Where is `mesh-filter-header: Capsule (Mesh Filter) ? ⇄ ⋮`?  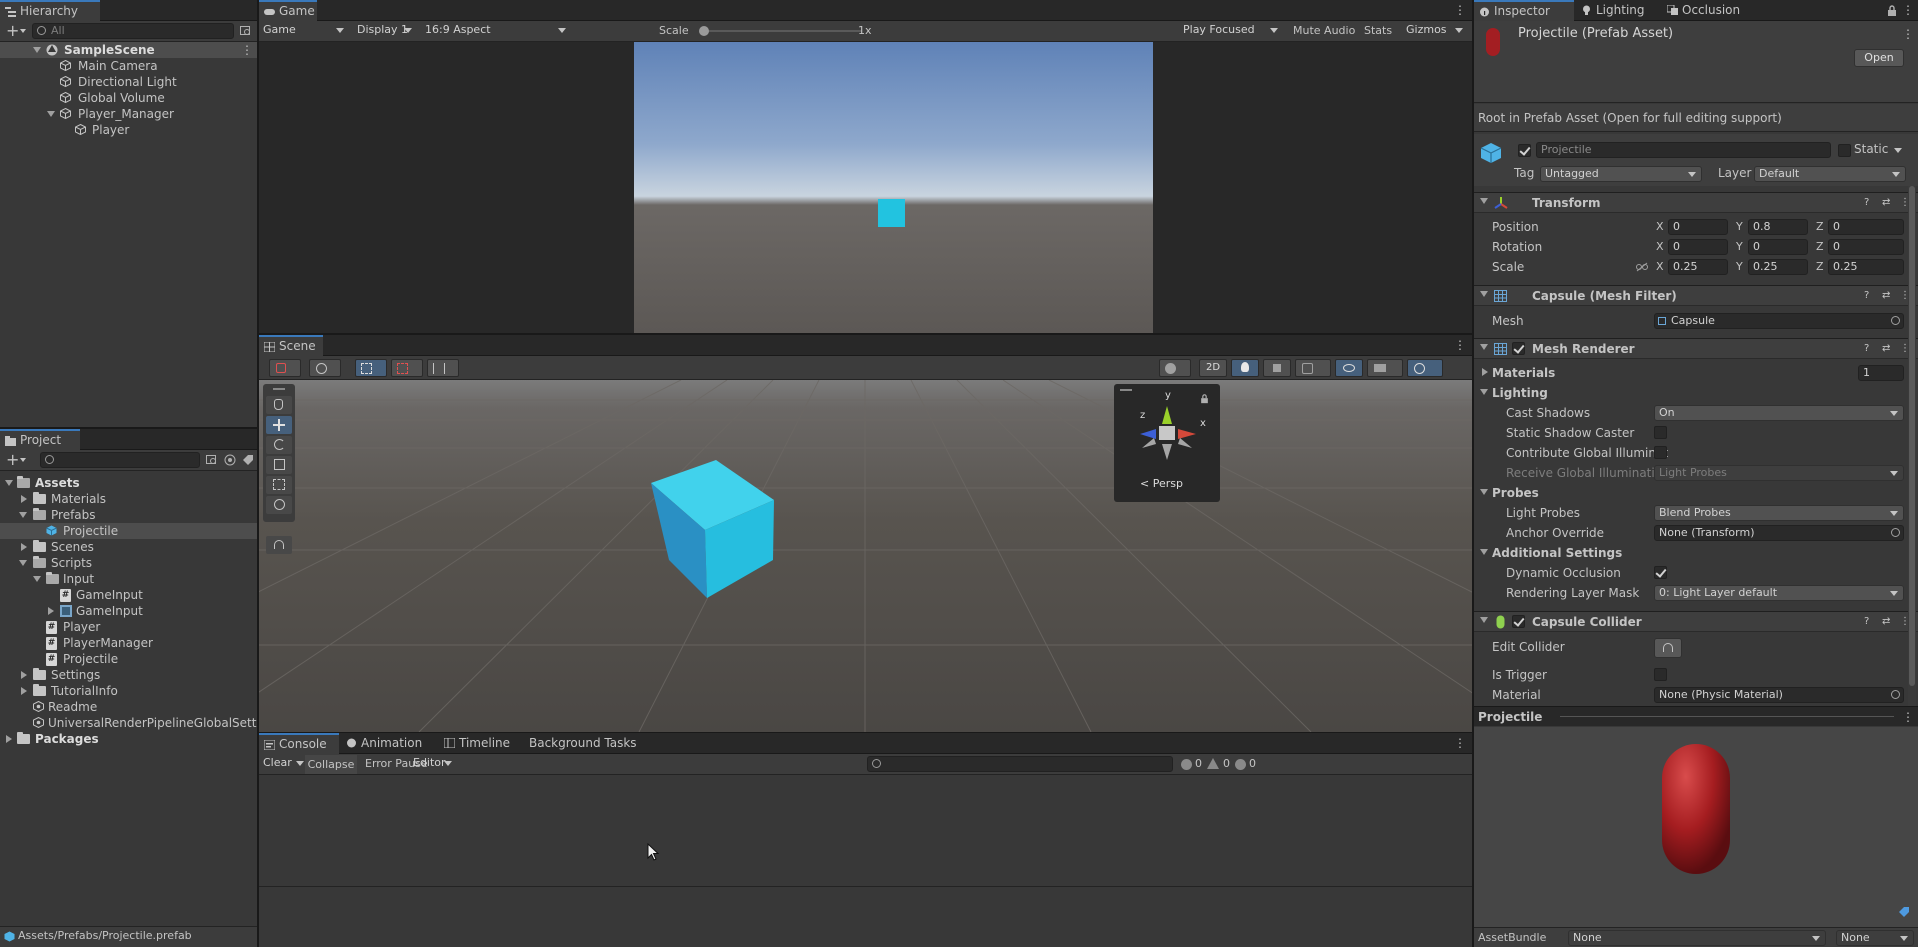
mesh-filter-header: Capsule (Mesh Filter) ? ⇄ ⋮ is located at coordinates (1696, 295).